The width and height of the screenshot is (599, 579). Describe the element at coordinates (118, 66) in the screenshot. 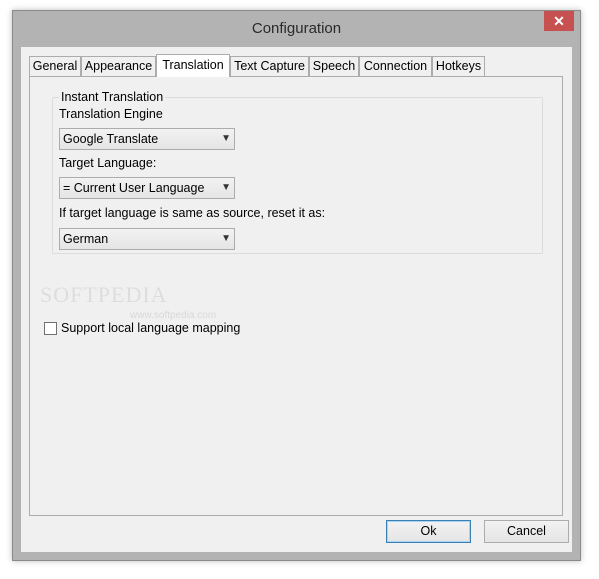

I see `tab-appearance: Appearance` at that location.